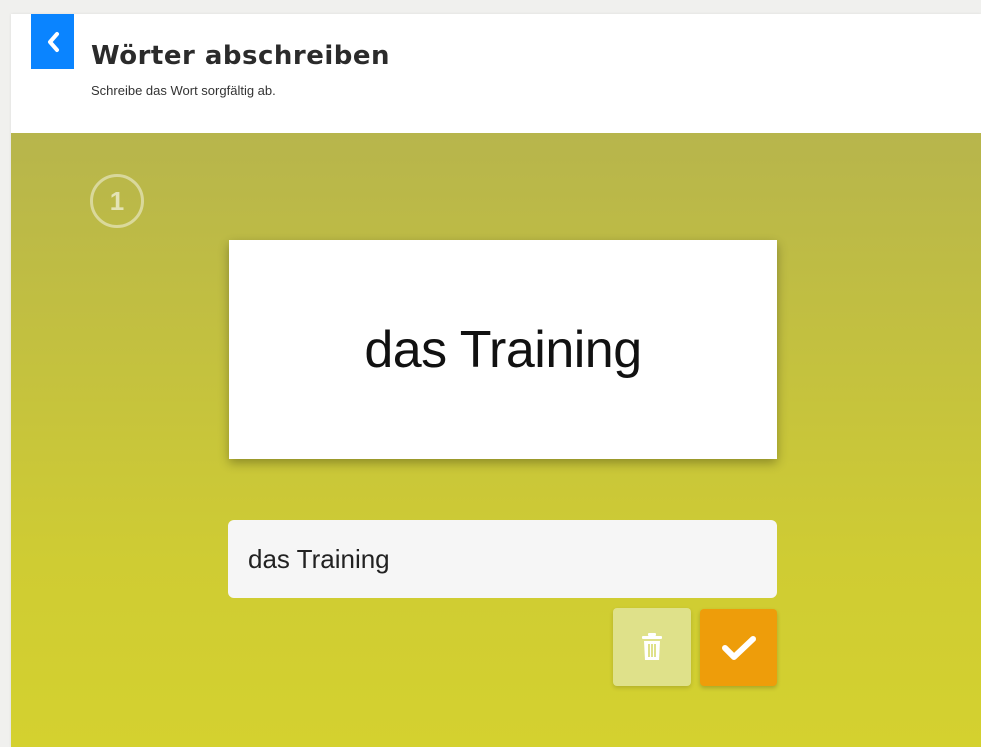  What do you see at coordinates (183, 90) in the screenshot?
I see `page-subtitle: Schreibe das Wort sorgfältig ab.` at bounding box center [183, 90].